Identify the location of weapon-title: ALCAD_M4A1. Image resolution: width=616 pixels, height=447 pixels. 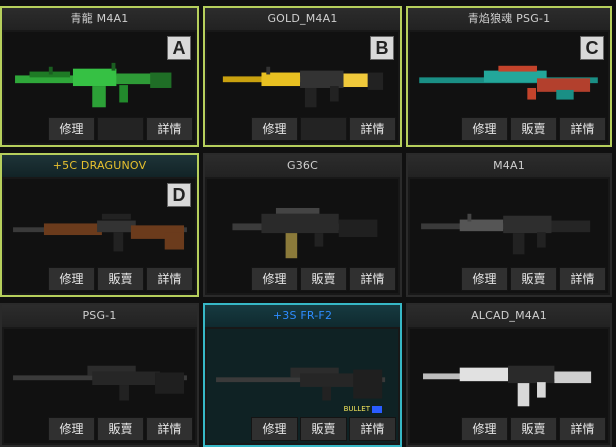
(509, 316).